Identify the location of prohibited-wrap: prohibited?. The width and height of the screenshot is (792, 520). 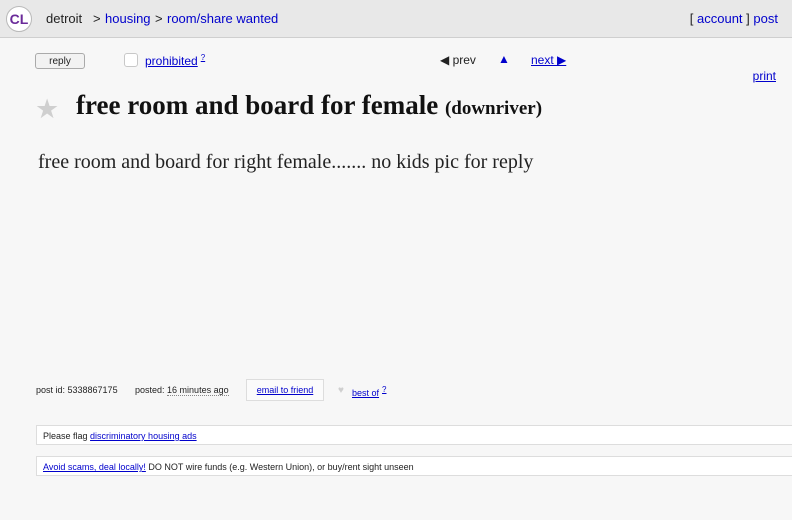
(175, 60).